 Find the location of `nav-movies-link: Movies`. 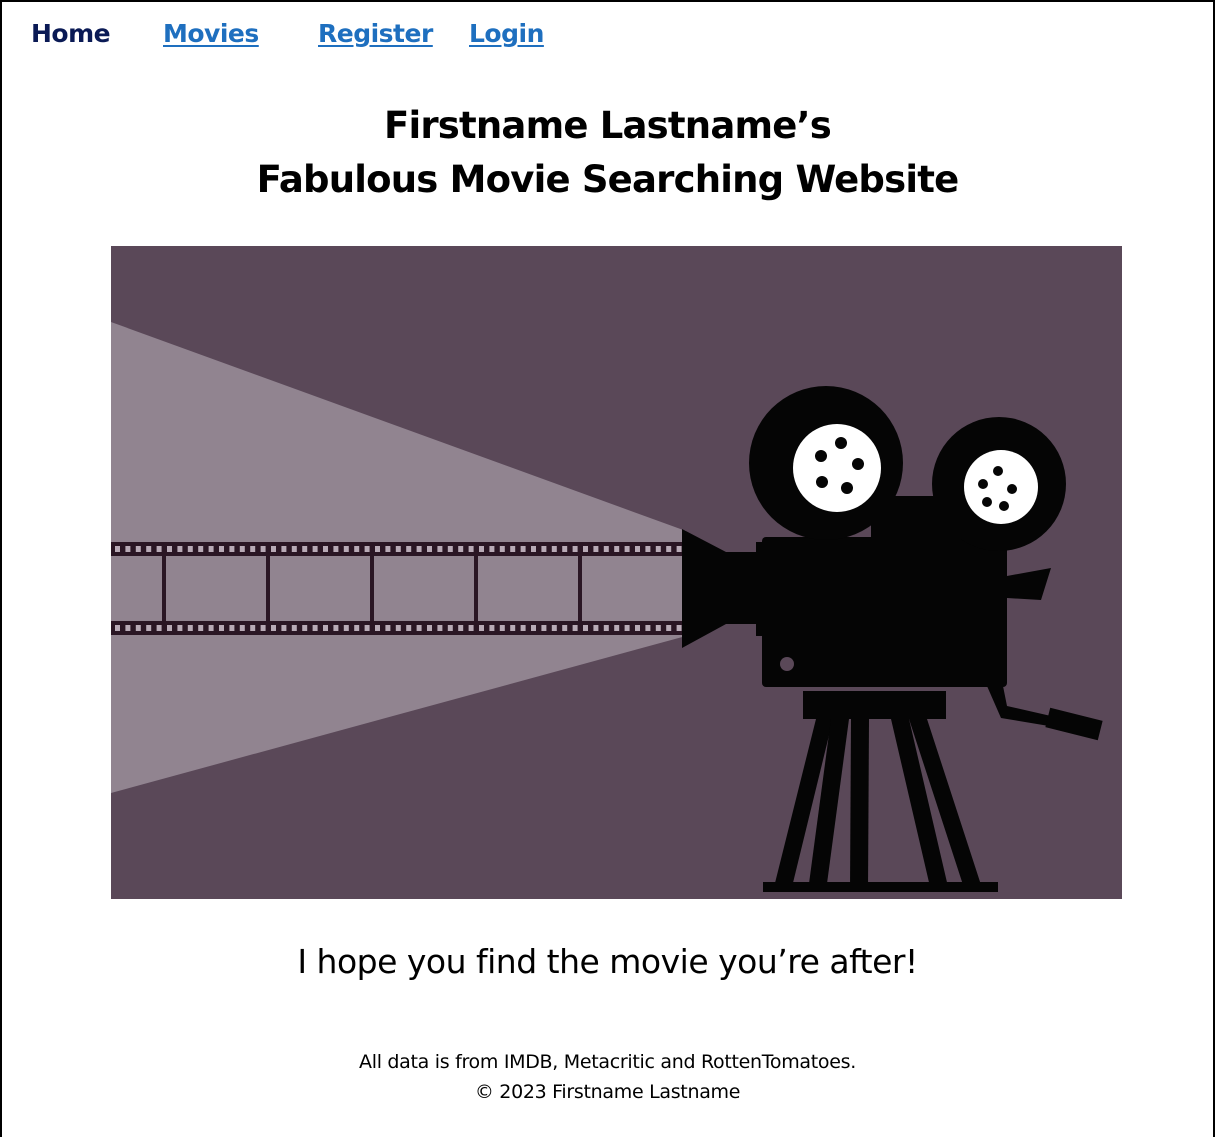

nav-movies-link: Movies is located at coordinates (211, 34).